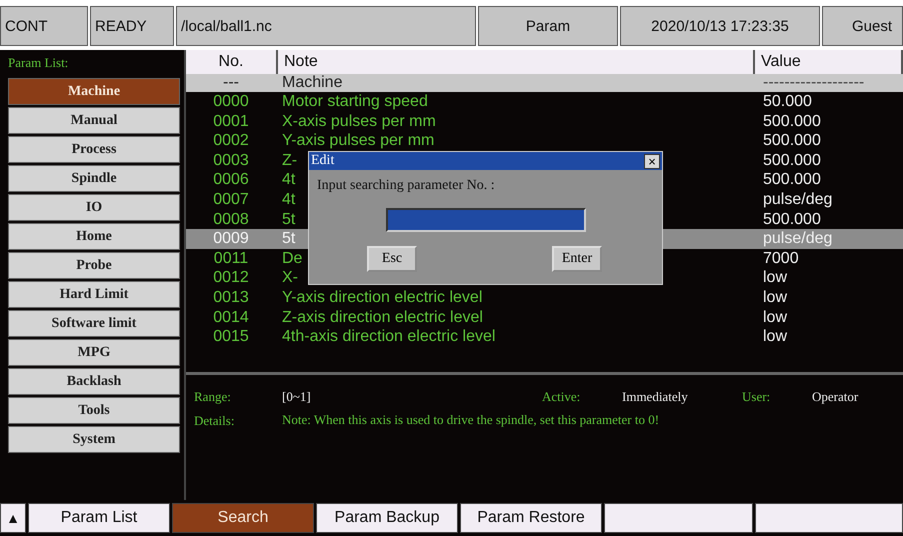 This screenshot has height=536, width=903. Describe the element at coordinates (289, 278) in the screenshot. I see `table-cell-text: X-` at that location.